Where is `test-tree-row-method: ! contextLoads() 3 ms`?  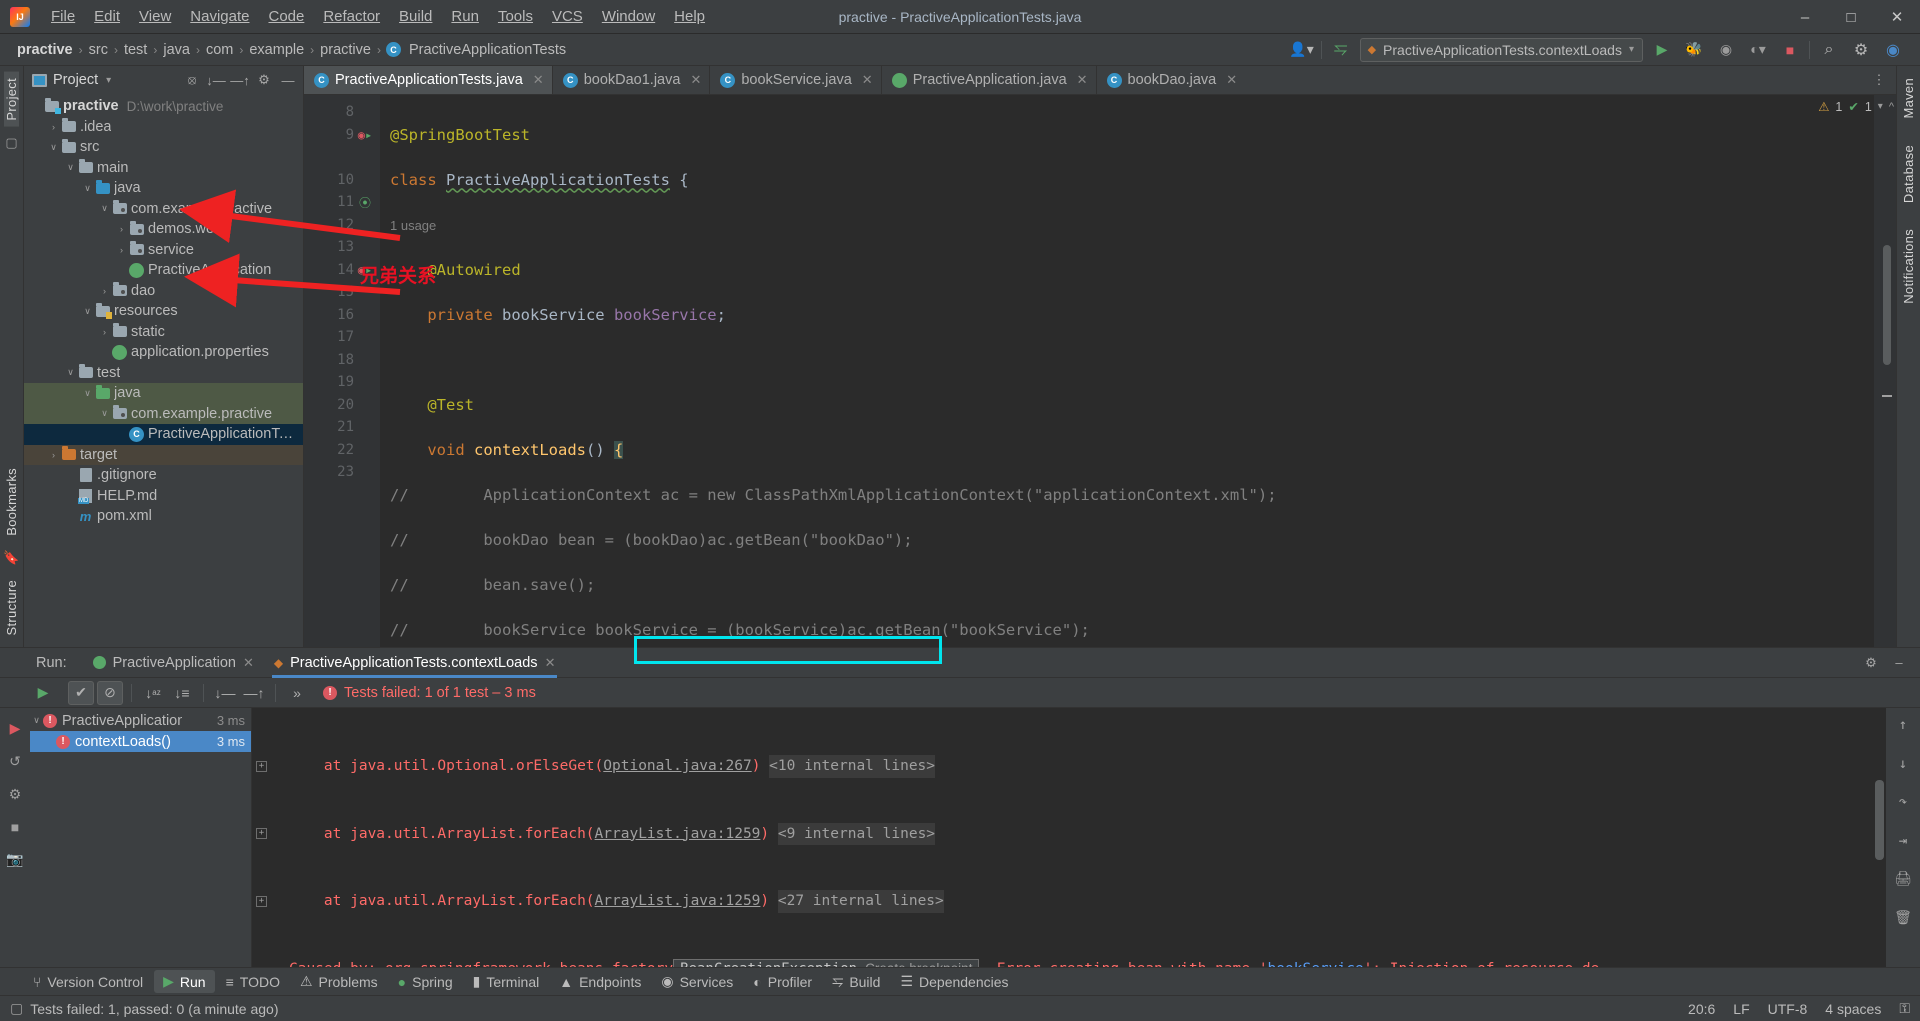
test-tree-row-method: ! contextLoads() 3 ms is located at coordinates (140, 741).